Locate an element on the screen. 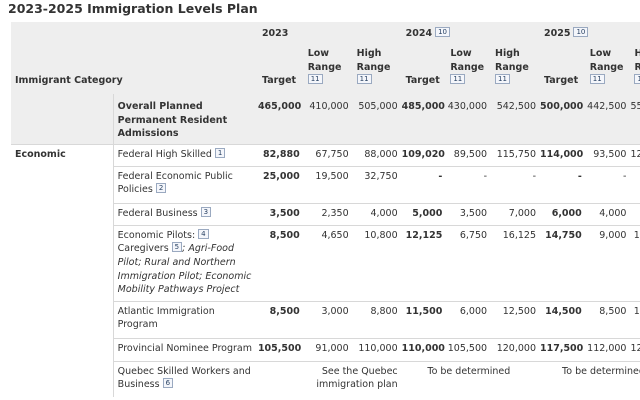 This screenshot has height=400, width=640. footnote-link: 5 is located at coordinates (177, 247).